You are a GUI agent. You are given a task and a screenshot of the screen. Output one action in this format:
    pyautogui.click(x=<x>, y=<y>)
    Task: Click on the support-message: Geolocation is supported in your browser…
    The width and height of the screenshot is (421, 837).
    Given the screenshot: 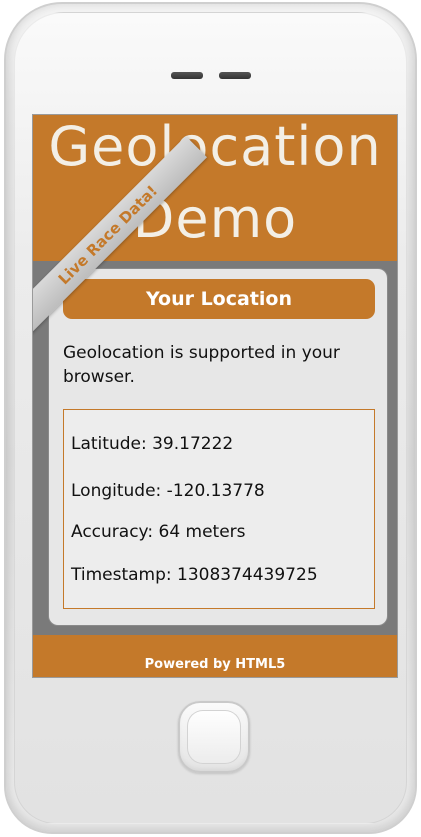 What is the action you would take?
    pyautogui.click(x=201, y=365)
    